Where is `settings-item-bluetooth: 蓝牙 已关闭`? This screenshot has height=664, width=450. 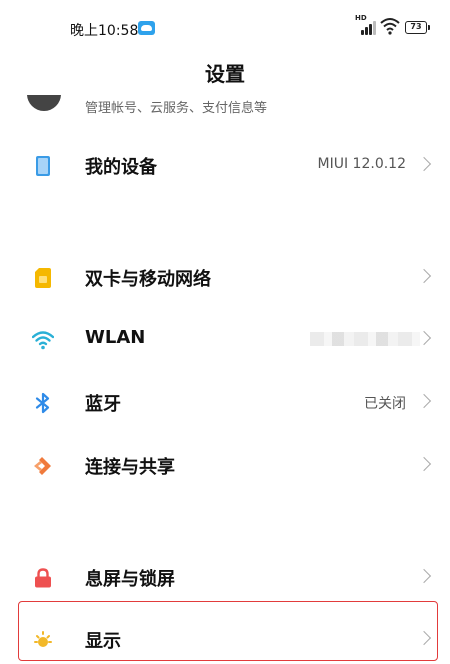
settings-item-bluetooth: 蓝牙 已关闭 is located at coordinates (225, 402).